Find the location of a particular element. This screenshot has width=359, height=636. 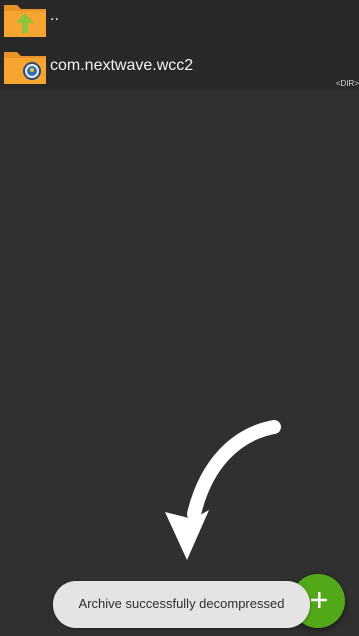

list-item-directory: com.nextwave.wcc2 <DIR> is located at coordinates (179, 68).